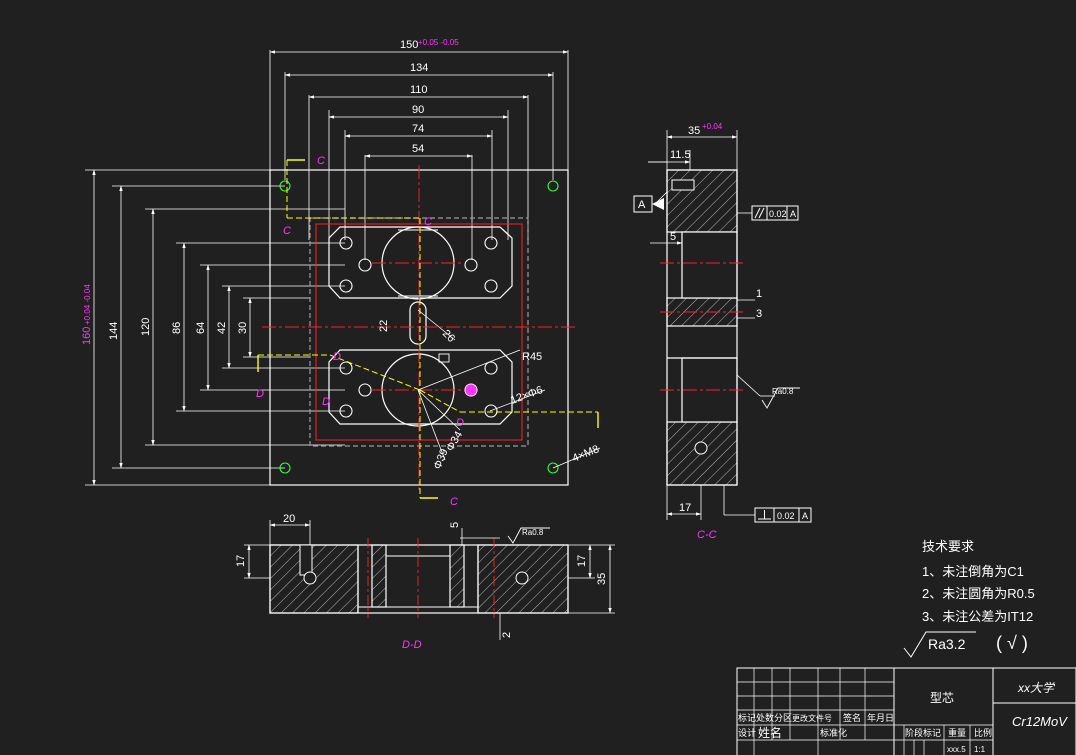  What do you see at coordinates (1012, 643) in the screenshot?
I see `notes-roughness-bracket: ( √ )` at bounding box center [1012, 643].